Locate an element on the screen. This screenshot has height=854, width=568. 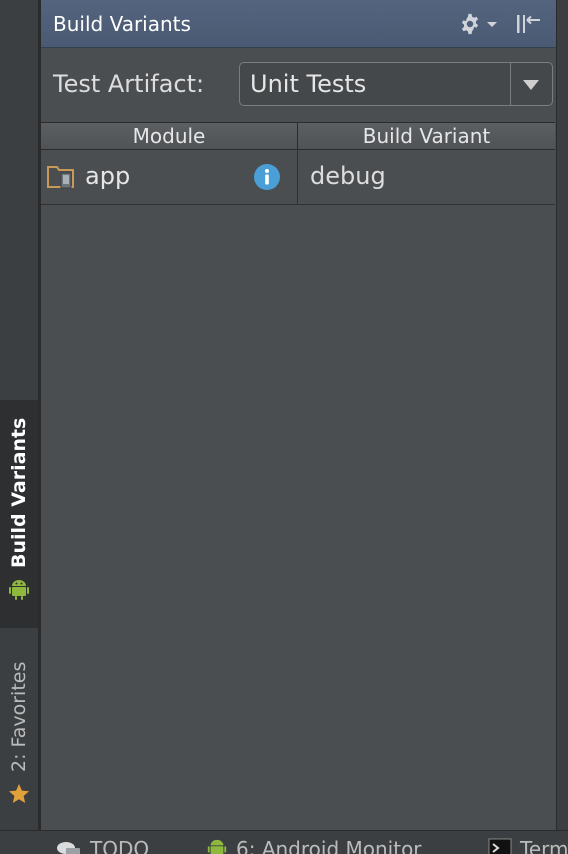
bottom-tool-bar: TODO 6: Android Monitor Term is located at coordinates (284, 842).